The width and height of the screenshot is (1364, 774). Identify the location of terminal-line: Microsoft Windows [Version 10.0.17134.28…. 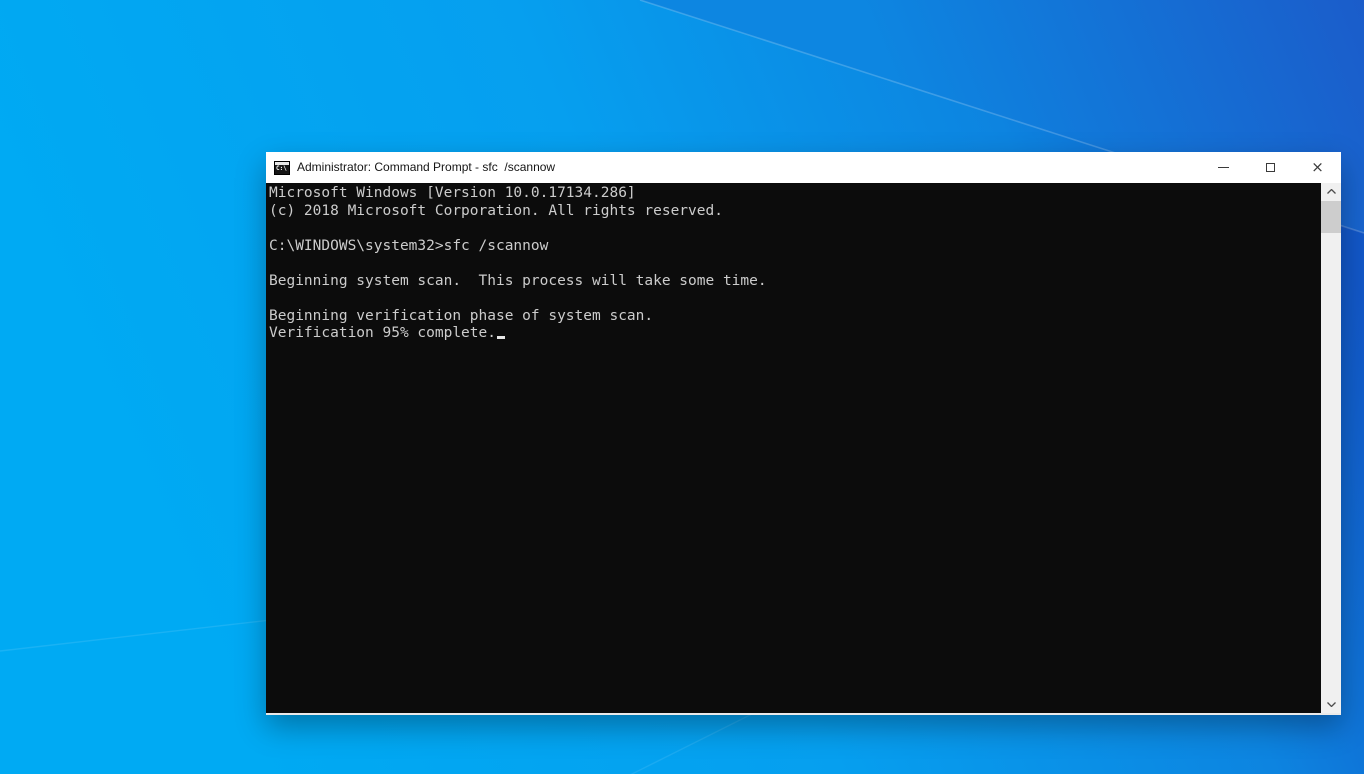
(452, 193).